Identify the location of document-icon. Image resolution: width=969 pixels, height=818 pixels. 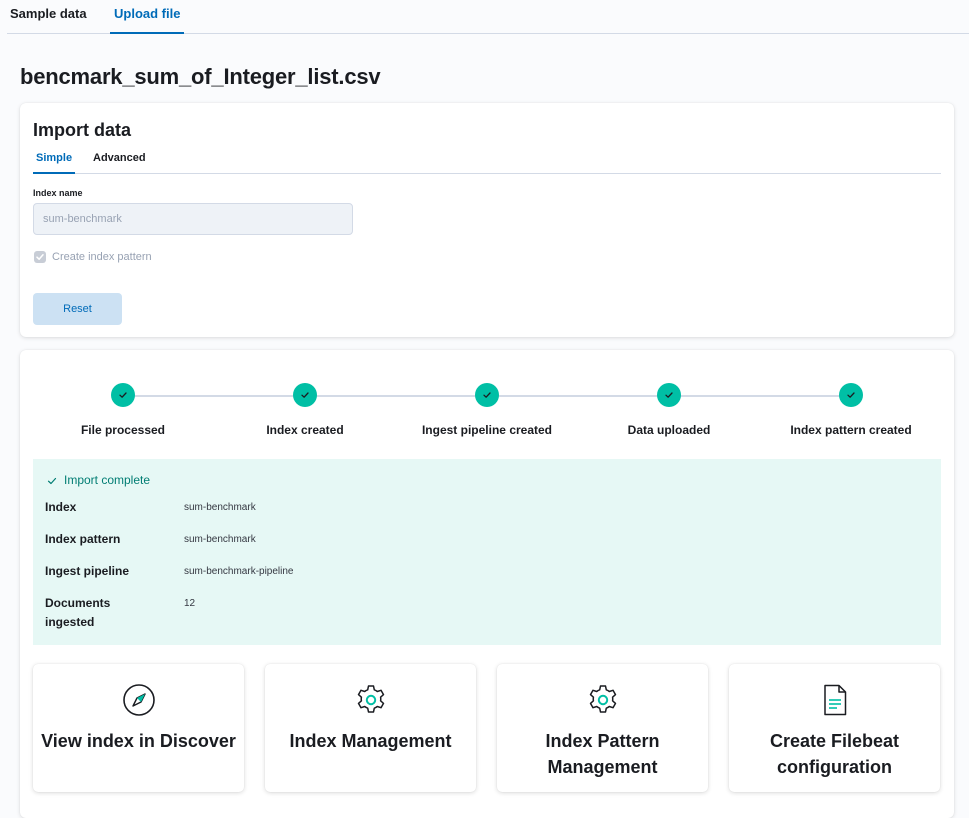
(835, 700).